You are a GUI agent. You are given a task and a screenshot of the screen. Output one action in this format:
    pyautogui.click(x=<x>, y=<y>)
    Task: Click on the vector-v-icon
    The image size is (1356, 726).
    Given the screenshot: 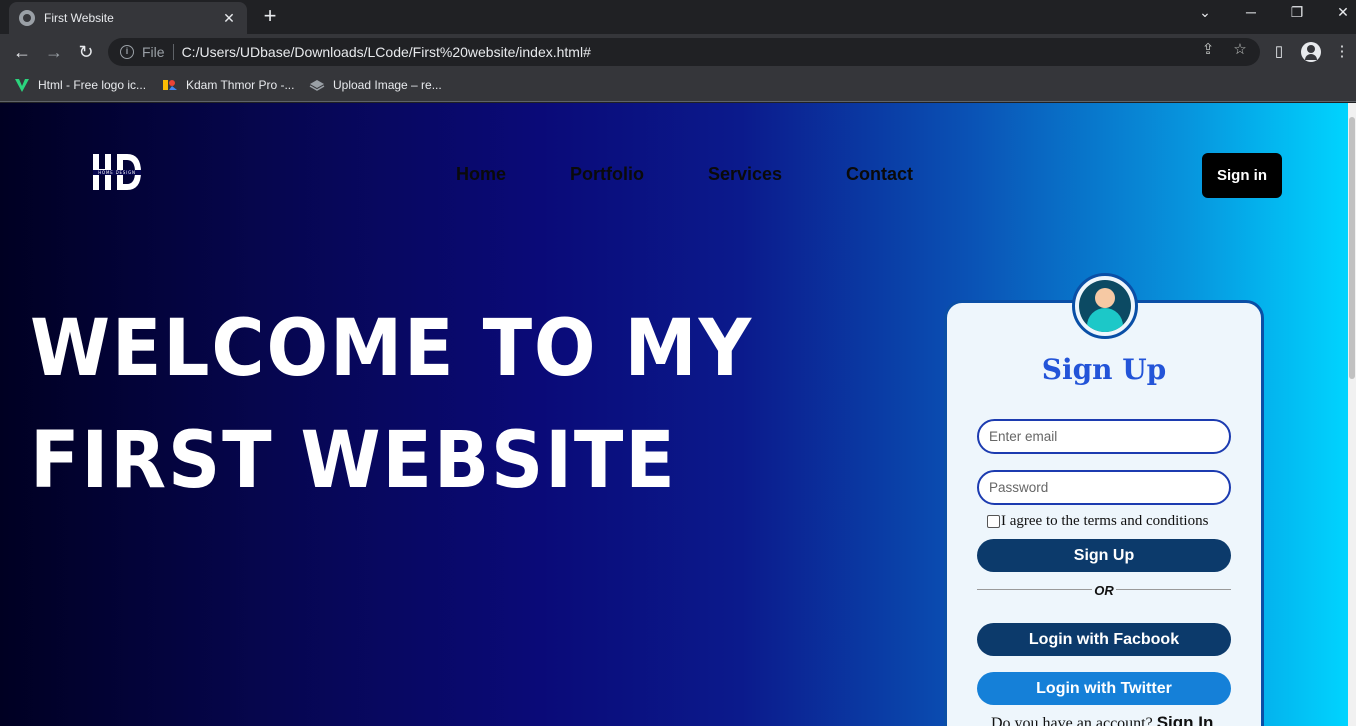 What is the action you would take?
    pyautogui.click(x=22, y=85)
    